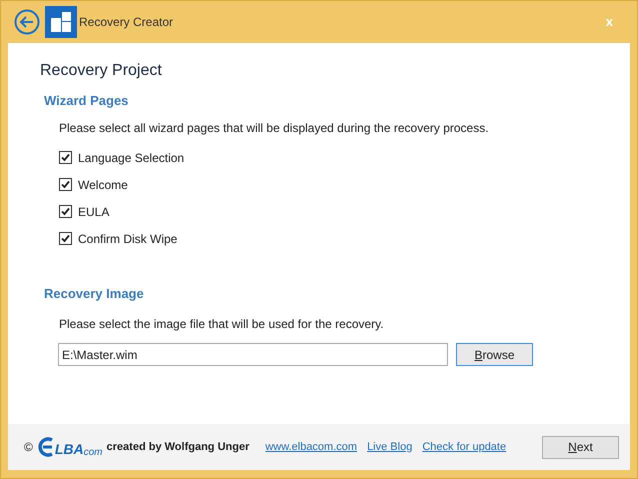 The width and height of the screenshot is (638, 479). I want to click on checkbox-label: Confirm Disk Wipe, so click(128, 239).